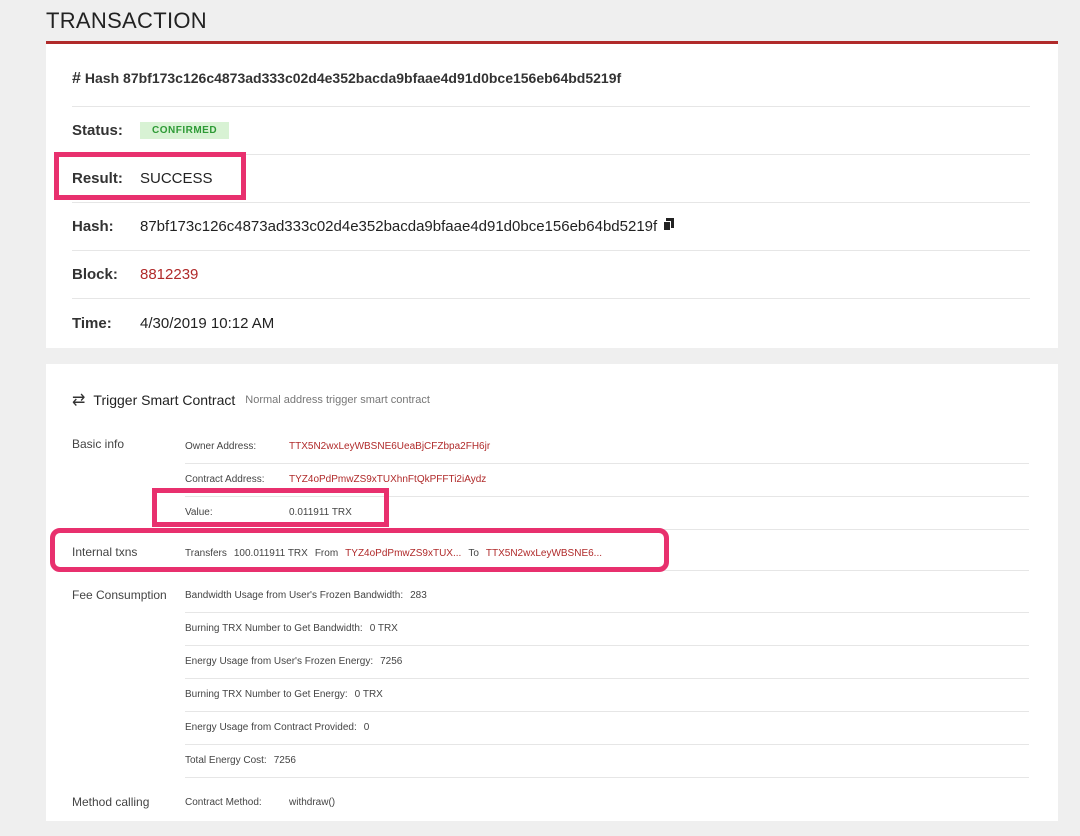 This screenshot has height=836, width=1080. Describe the element at coordinates (359, 550) in the screenshot. I see `internal-txns-highlight-box` at that location.